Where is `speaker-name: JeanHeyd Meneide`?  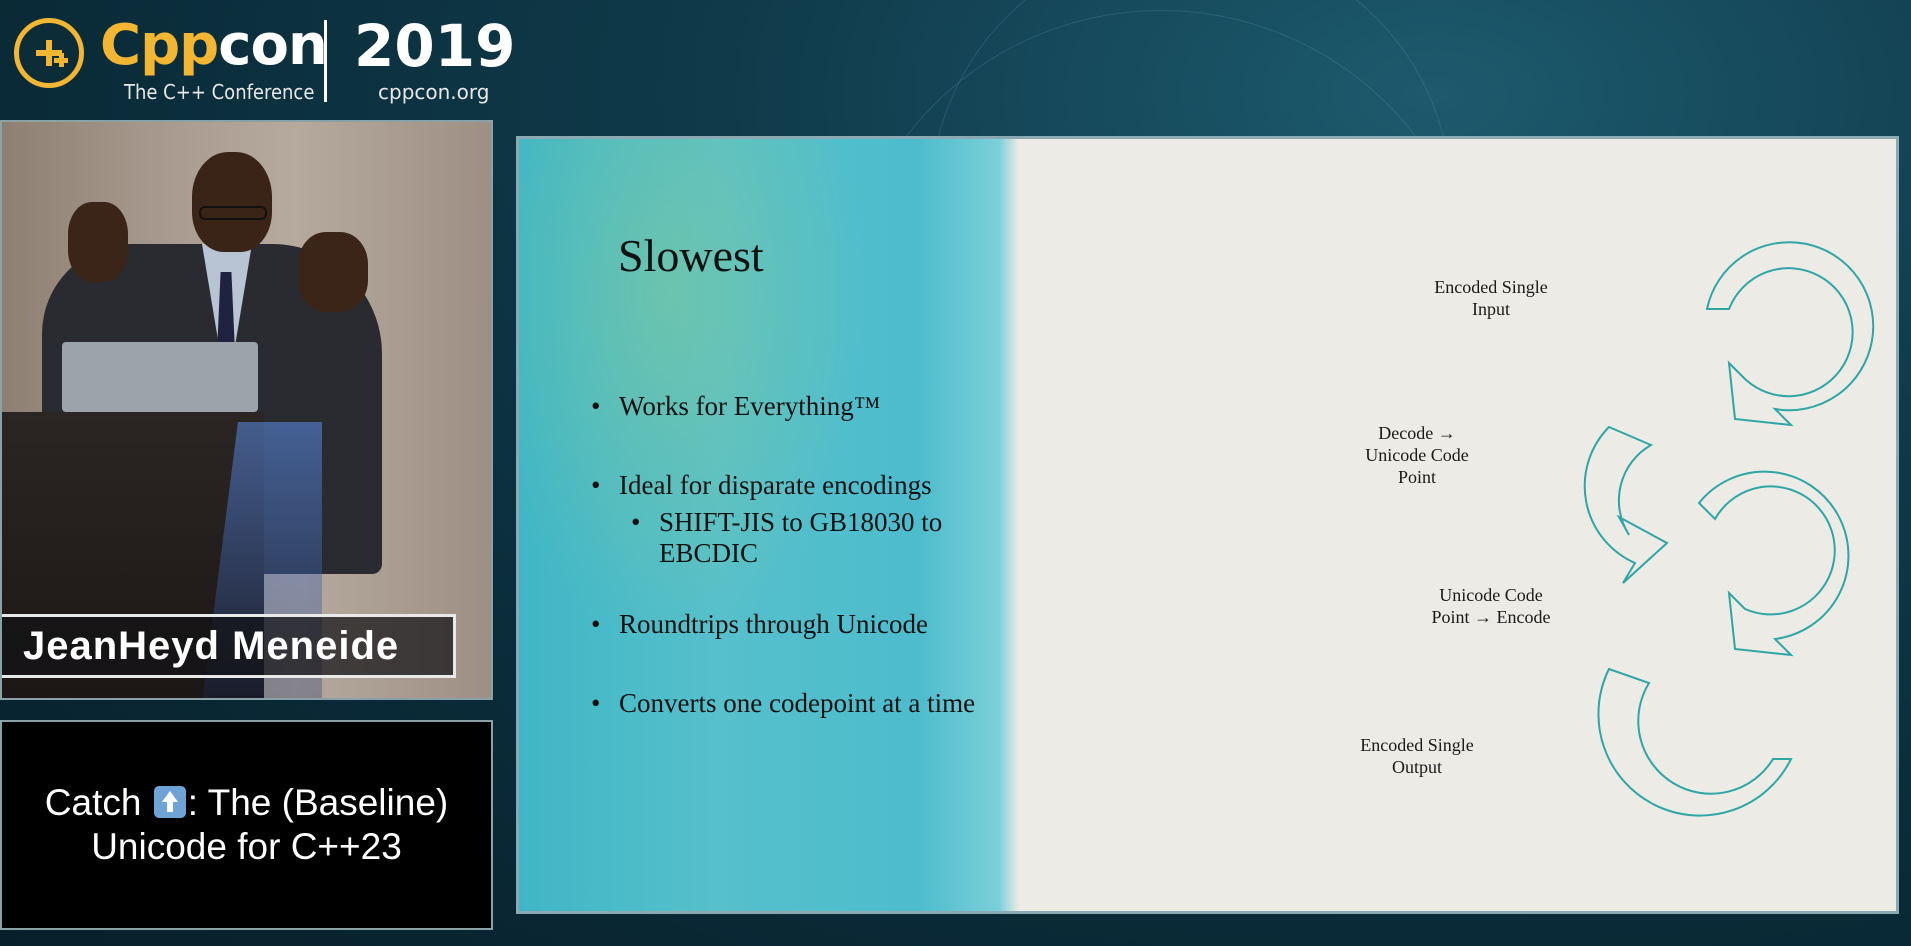 speaker-name: JeanHeyd Meneide is located at coordinates (229, 646).